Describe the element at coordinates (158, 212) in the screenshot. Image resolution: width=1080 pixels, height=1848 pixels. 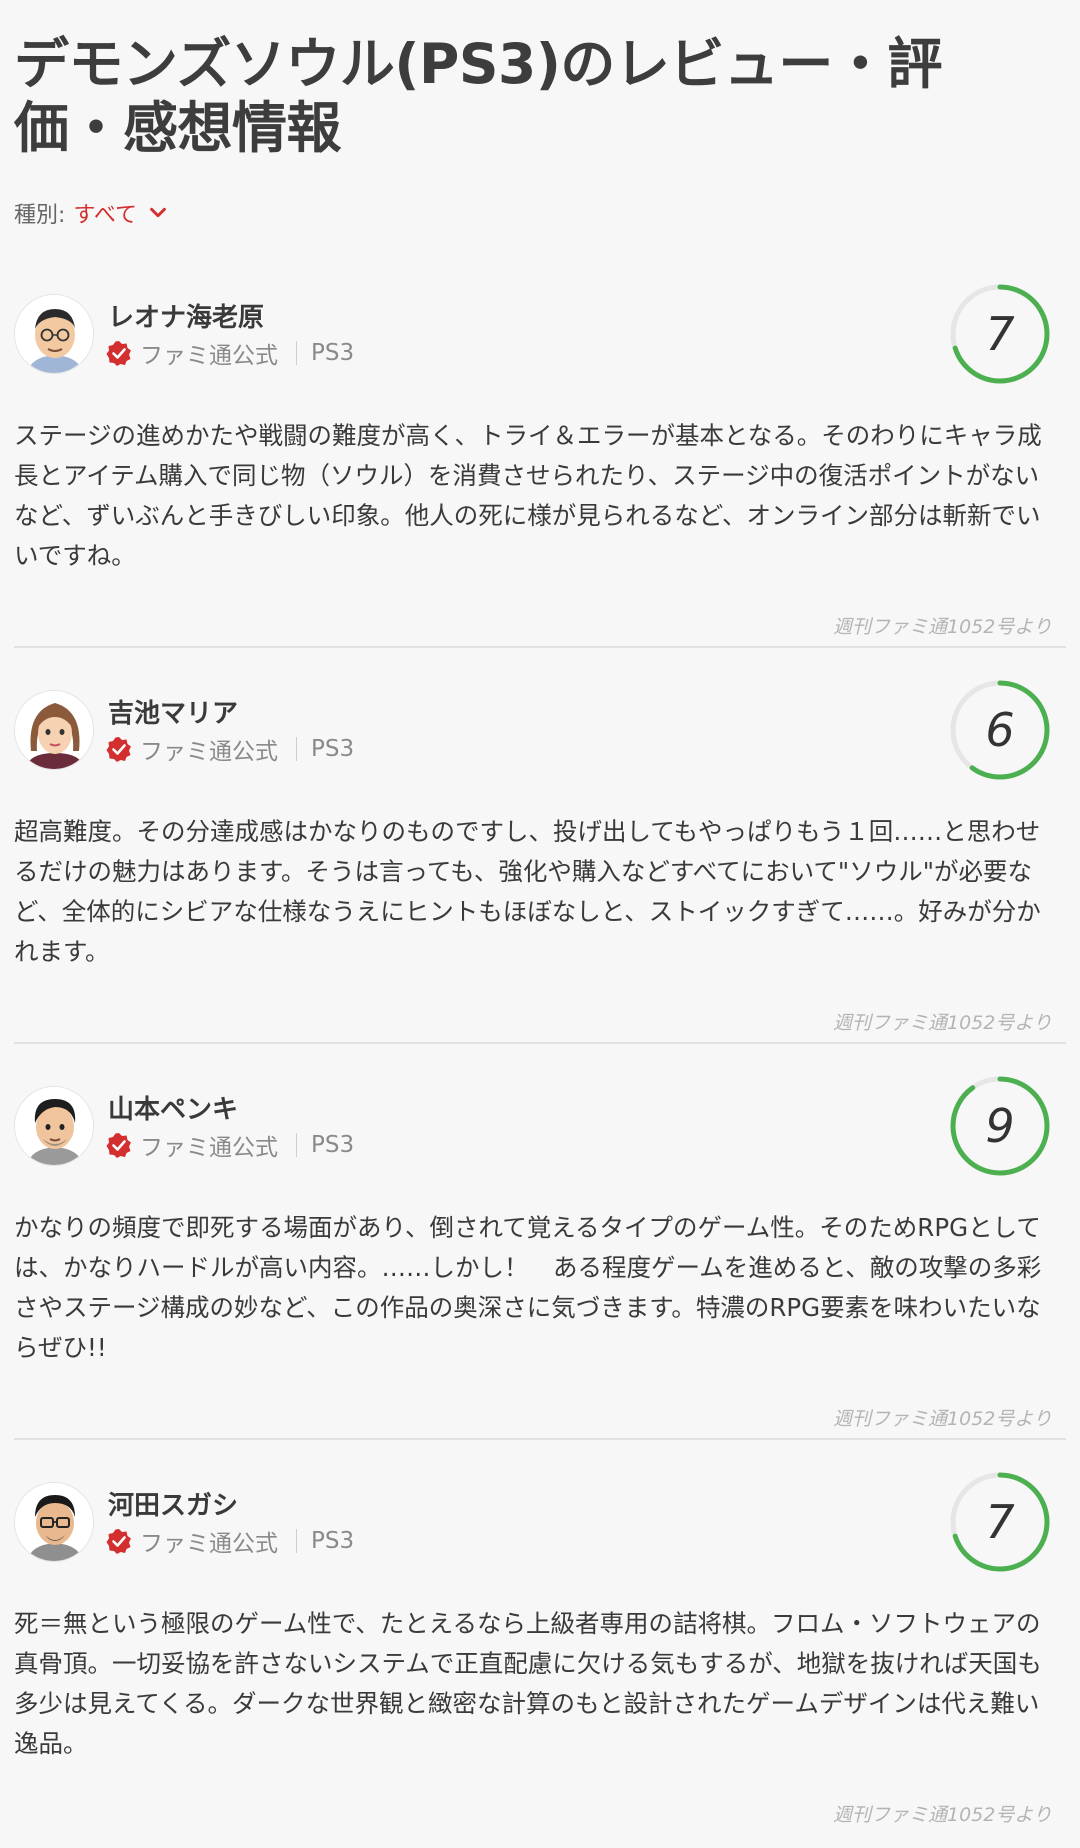
I see `chevron-down-icon` at that location.